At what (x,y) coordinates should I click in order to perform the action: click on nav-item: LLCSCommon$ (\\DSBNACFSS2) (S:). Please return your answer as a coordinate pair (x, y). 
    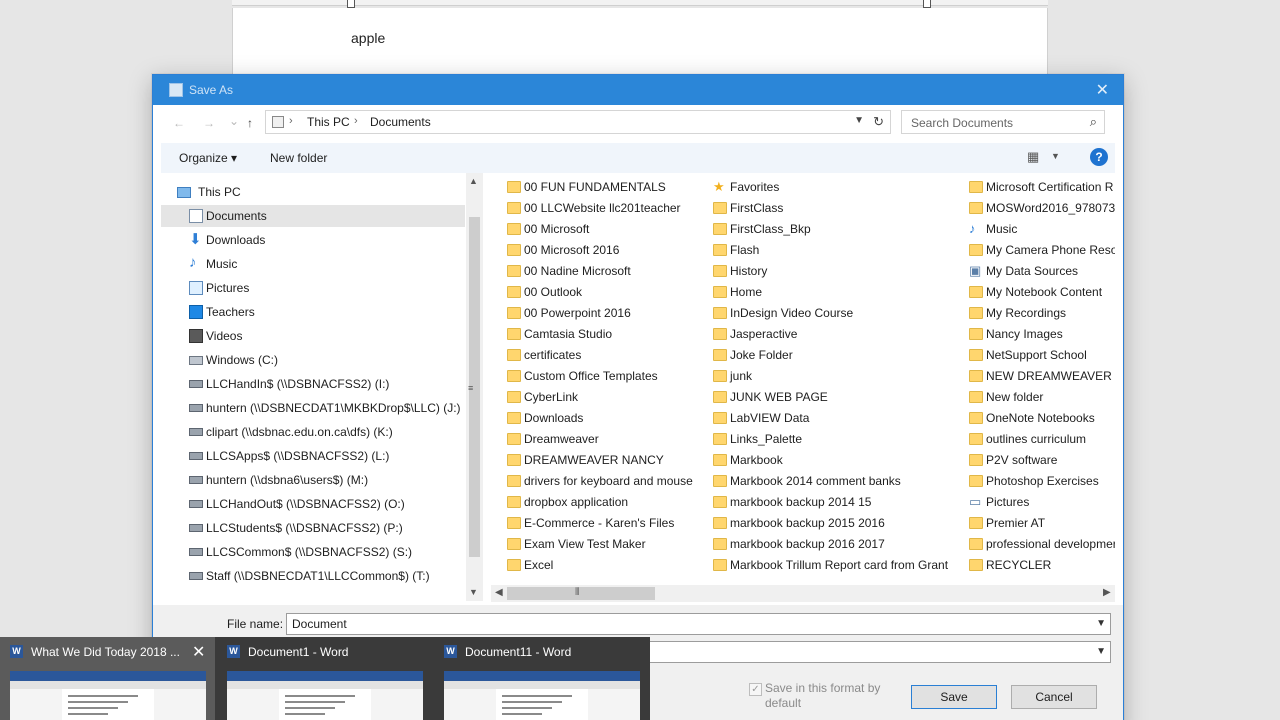
    Looking at the image, I should click on (313, 552).